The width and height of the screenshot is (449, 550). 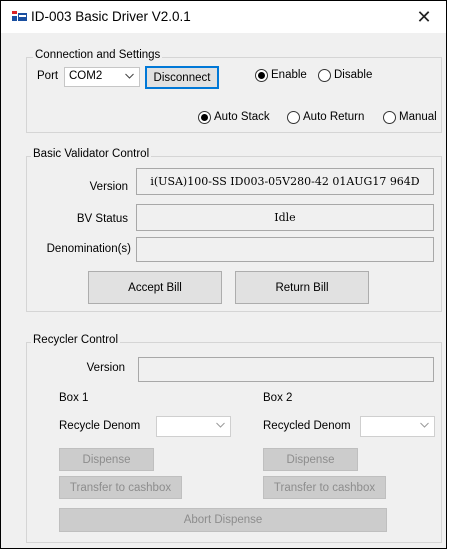 What do you see at coordinates (293, 117) in the screenshot?
I see `auto-return-radio` at bounding box center [293, 117].